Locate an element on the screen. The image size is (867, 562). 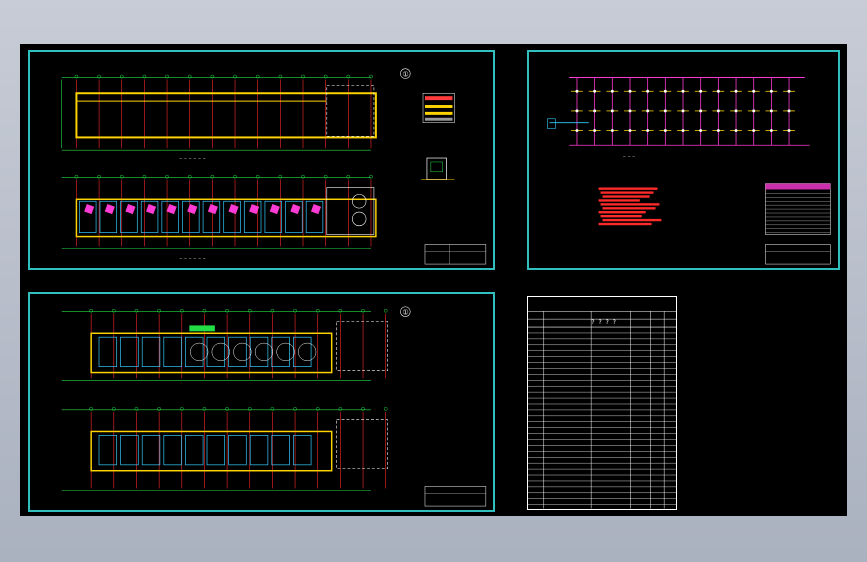
sheet-riser-diagram: — — — is located at coordinates (683, 160).